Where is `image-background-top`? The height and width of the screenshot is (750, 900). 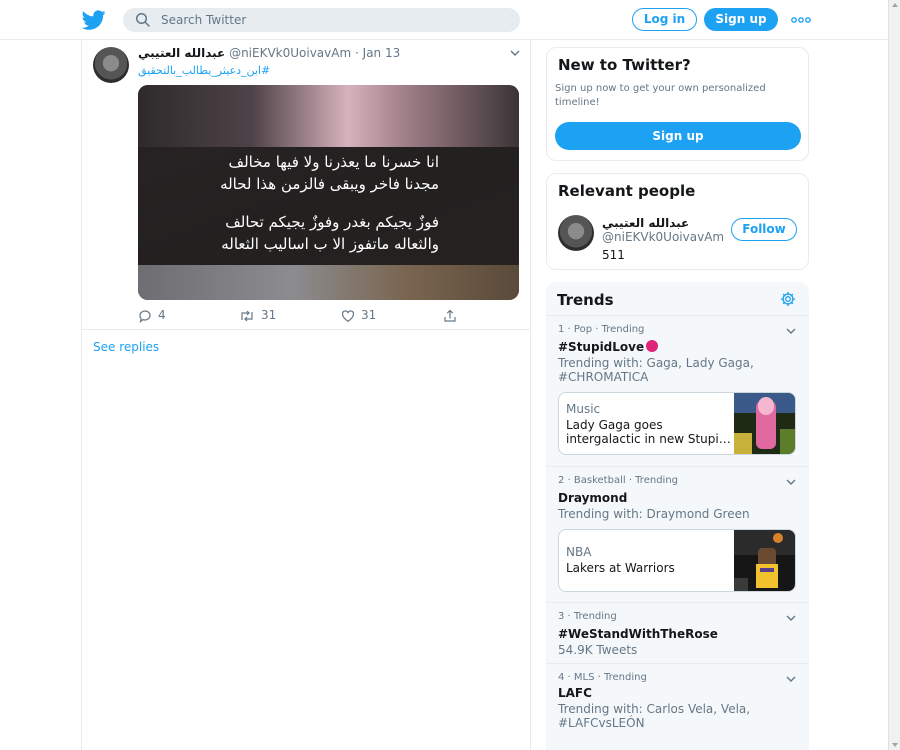 image-background-top is located at coordinates (328, 116).